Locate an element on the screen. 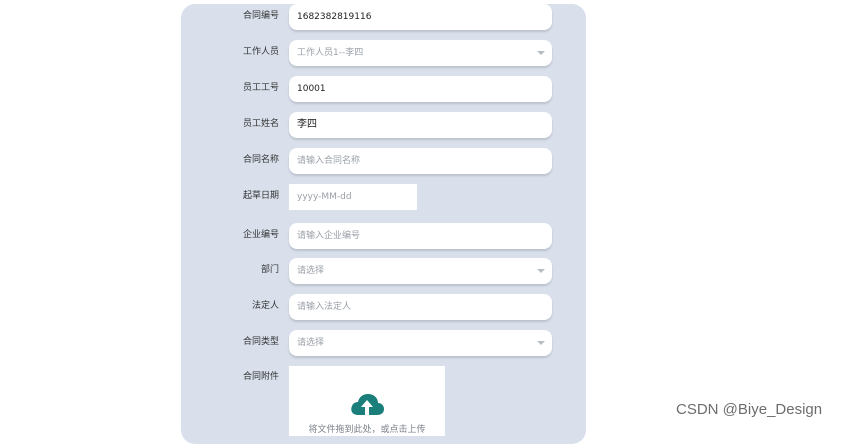  row-legal-person: 法定人 请输入法定人 is located at coordinates (383, 307).